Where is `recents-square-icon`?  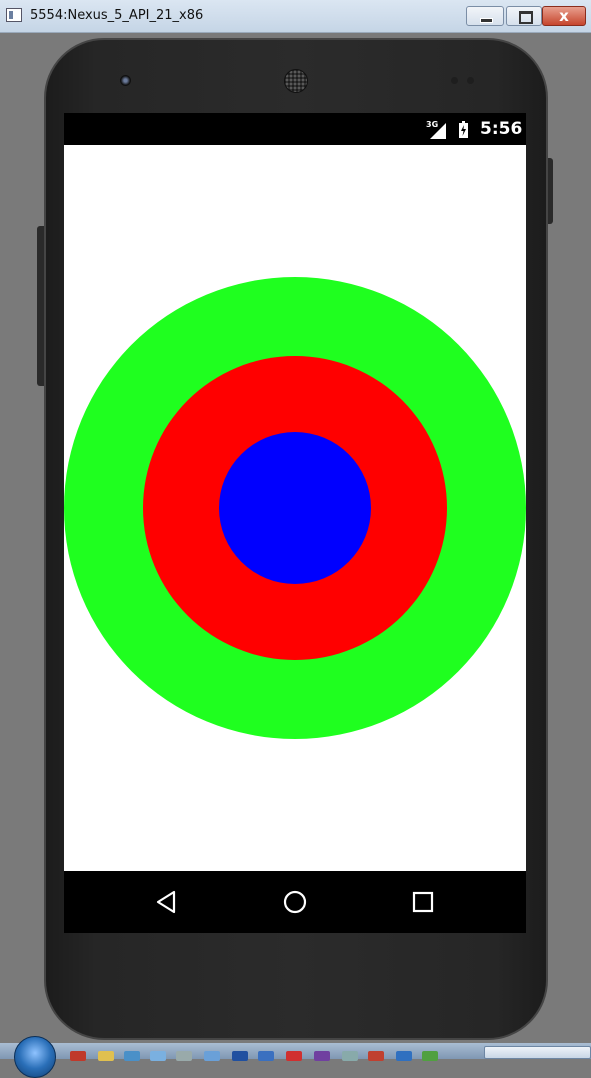
recents-square-icon is located at coordinates (423, 902).